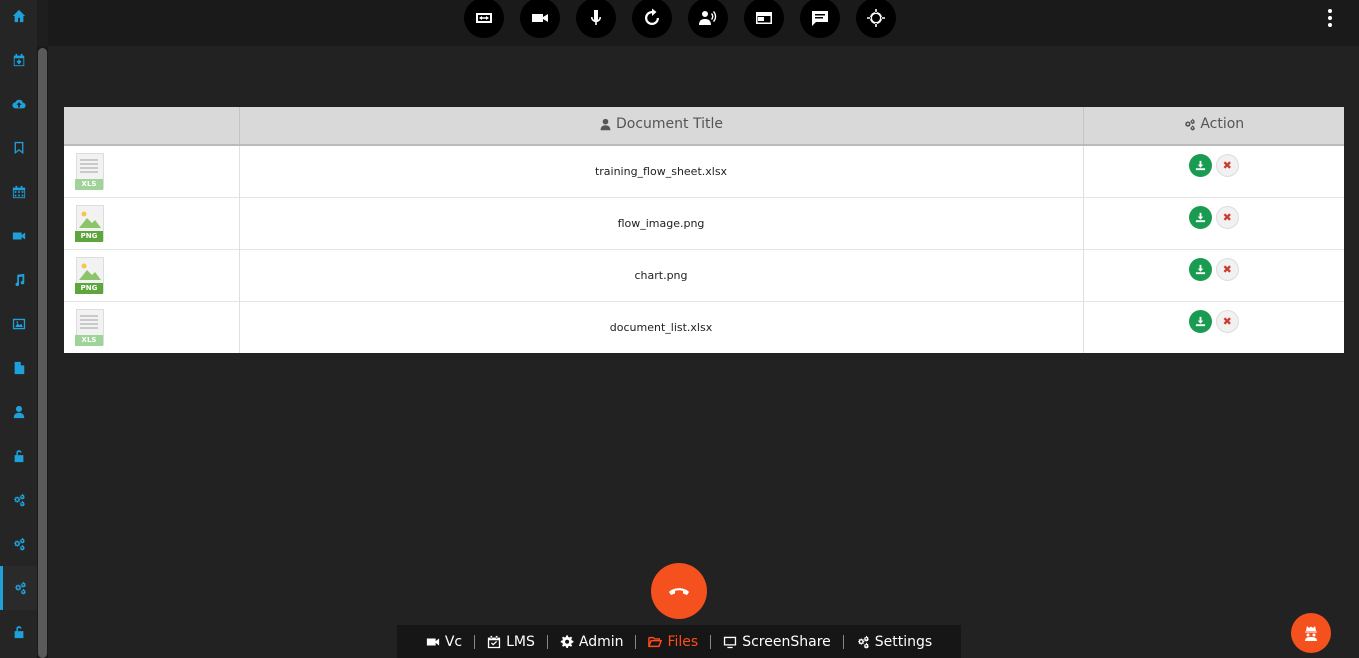  I want to click on user-secret-icon, so click(1311, 633).